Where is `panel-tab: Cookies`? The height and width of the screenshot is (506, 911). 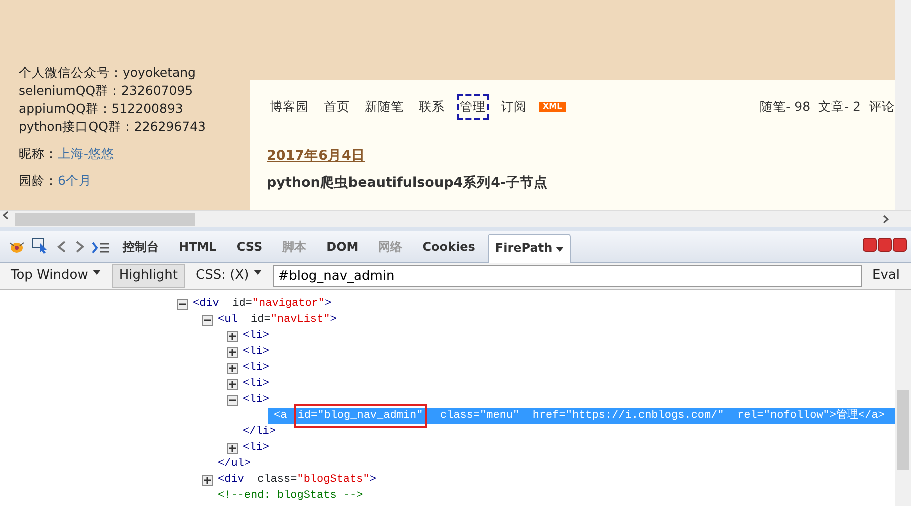
panel-tab: Cookies is located at coordinates (449, 247).